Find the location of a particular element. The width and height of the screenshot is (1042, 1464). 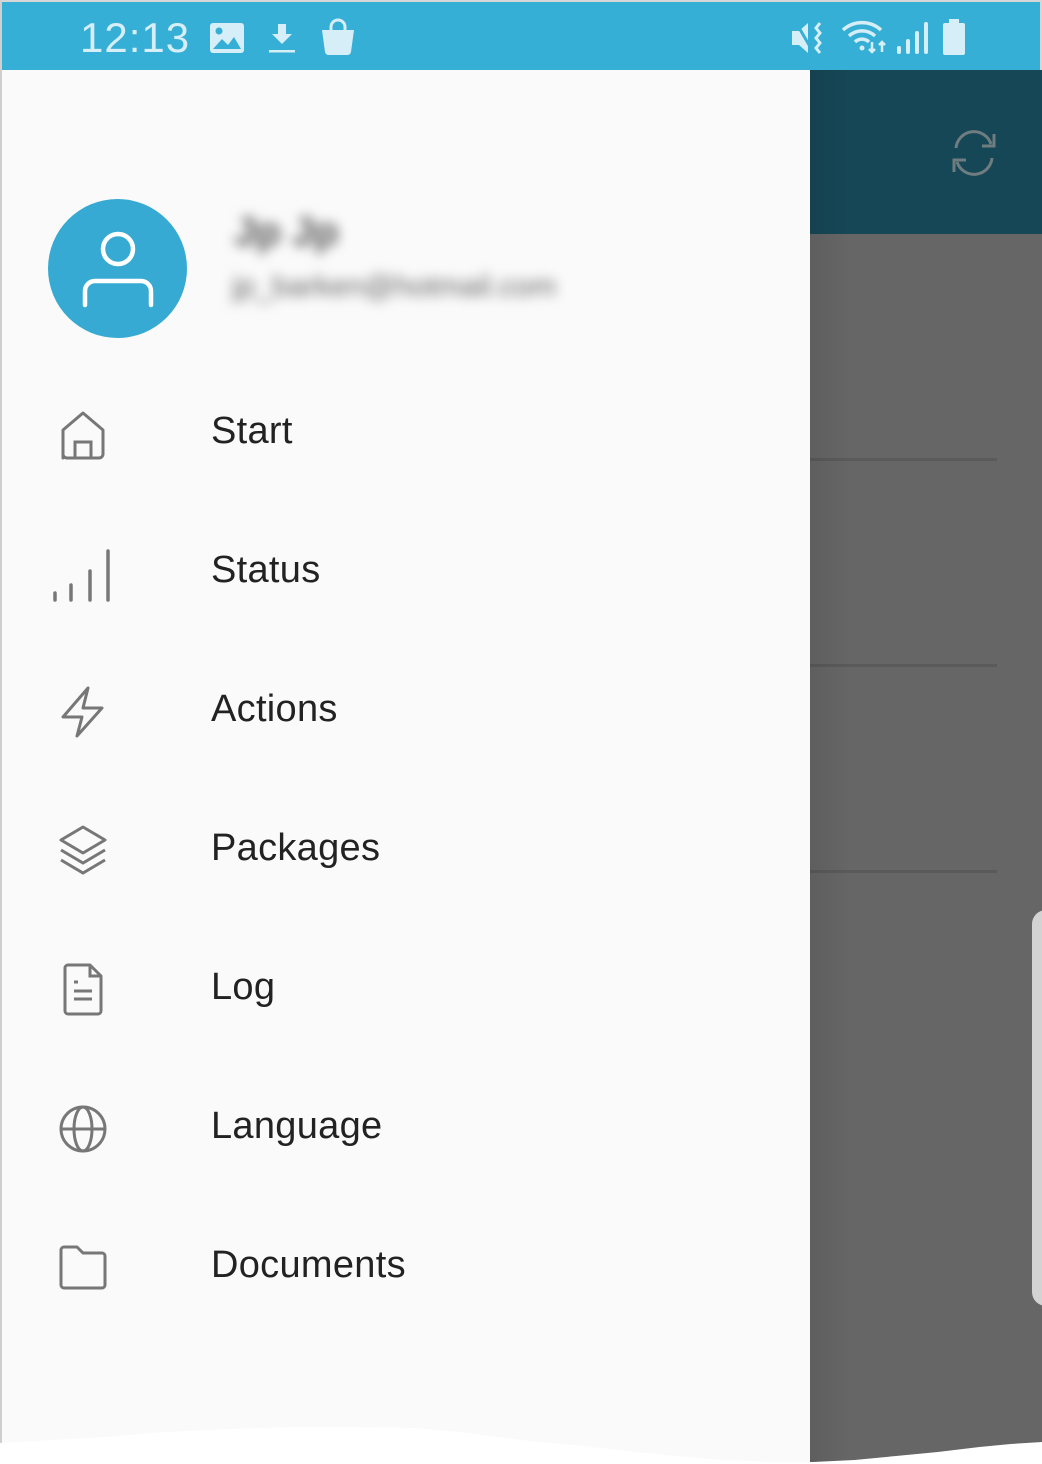

vibrate-mute-icon is located at coordinates (810, 38).